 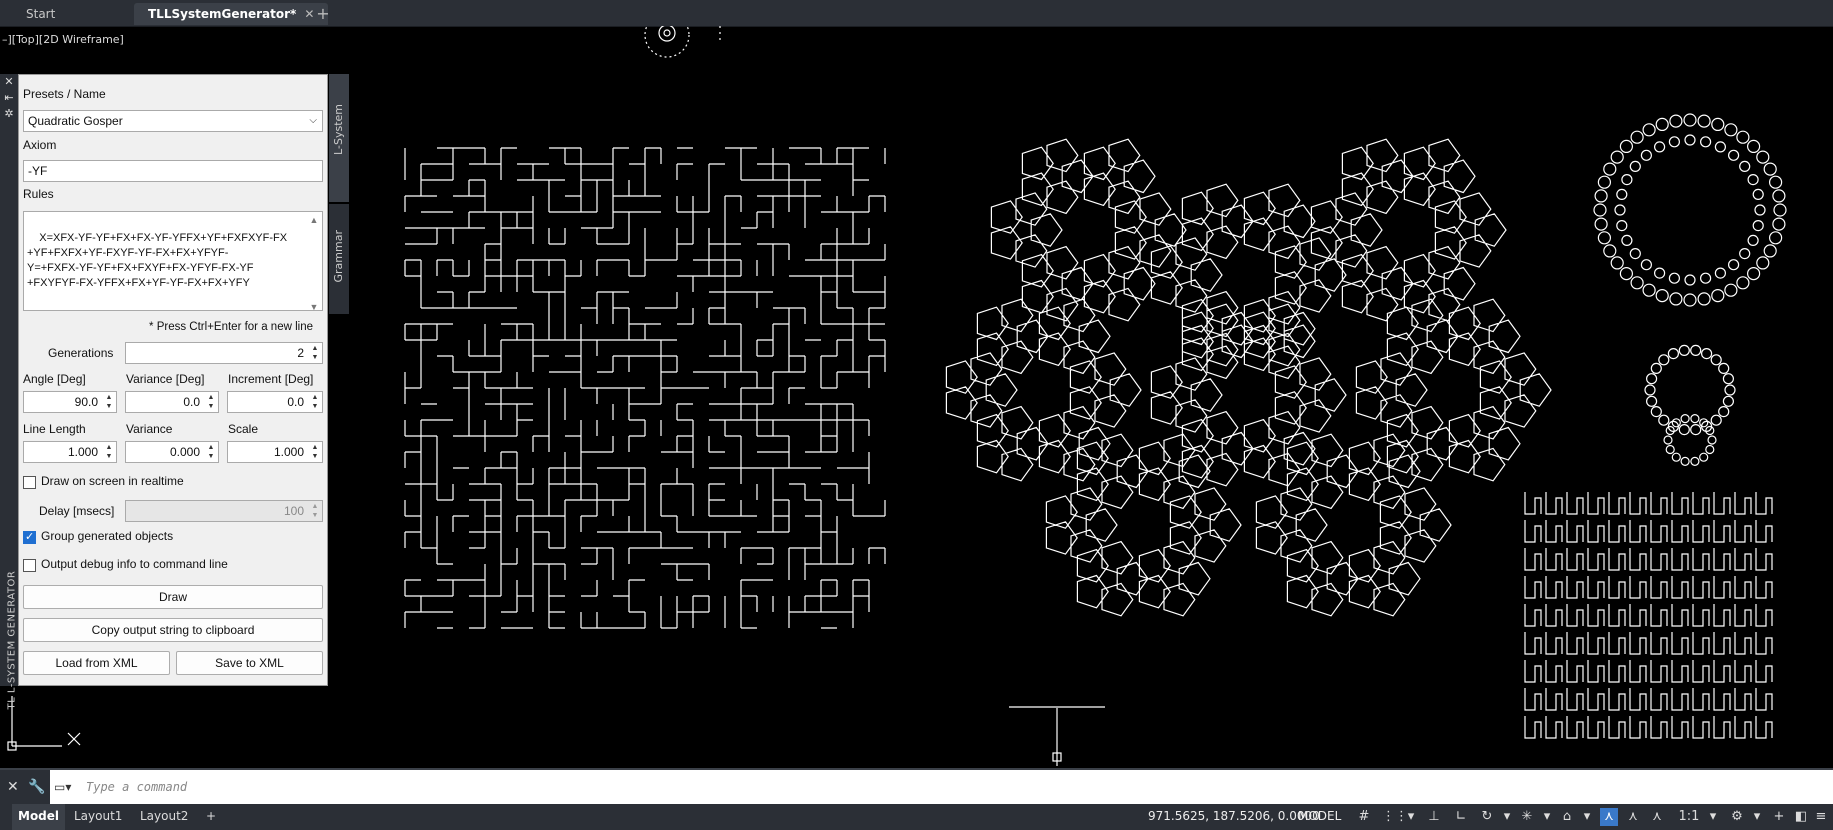 What do you see at coordinates (1395, 817) in the screenshot?
I see `snap-icon: ⋮⋮` at bounding box center [1395, 817].